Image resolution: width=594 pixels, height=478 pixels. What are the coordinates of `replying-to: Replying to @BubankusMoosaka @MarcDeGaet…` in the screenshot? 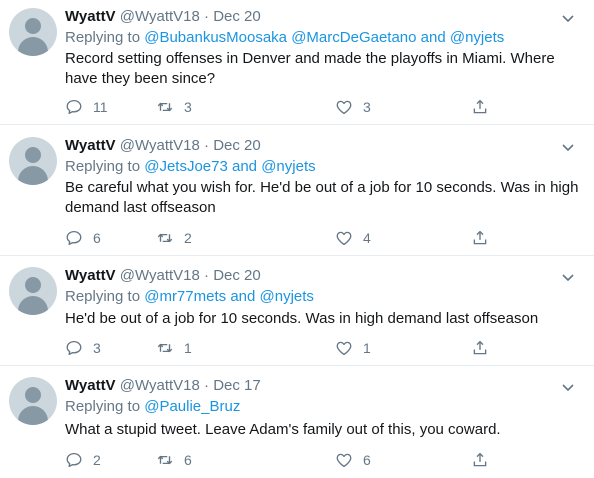 It's located at (284, 38).